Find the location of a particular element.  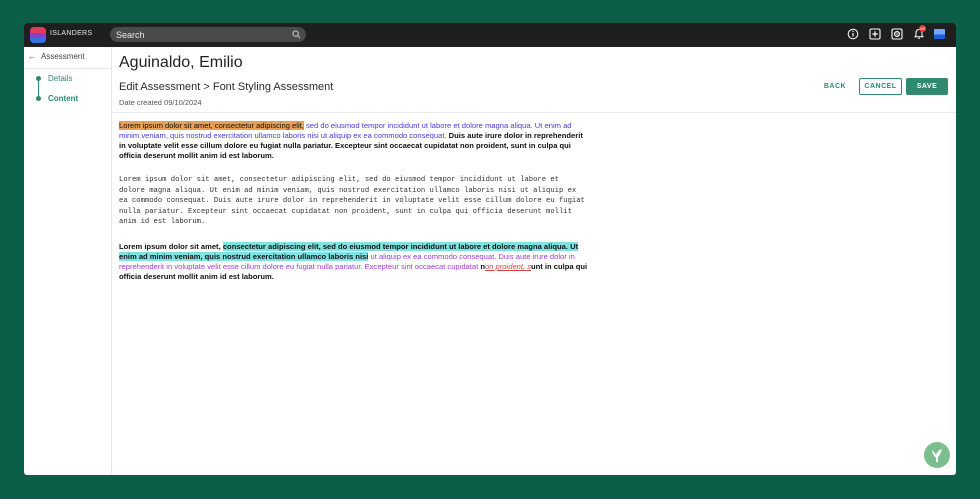

sidebar-divider is located at coordinates (68, 68).